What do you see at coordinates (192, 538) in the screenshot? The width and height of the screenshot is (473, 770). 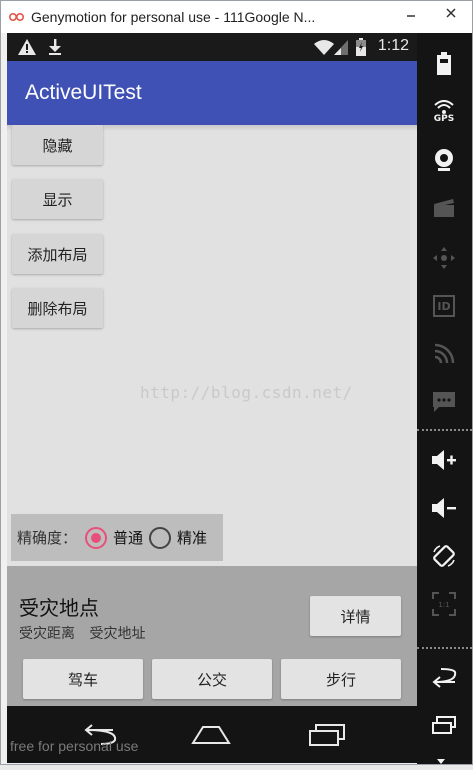 I see `radio-precise-label: 精准` at bounding box center [192, 538].